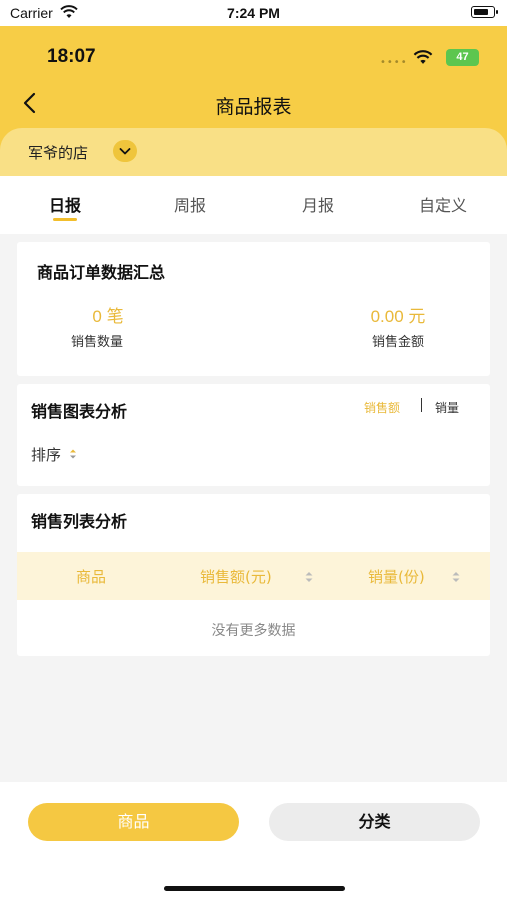 This screenshot has width=507, height=900. What do you see at coordinates (79, 411) in the screenshot?
I see `chart-section-title: 销售图表分析` at bounding box center [79, 411].